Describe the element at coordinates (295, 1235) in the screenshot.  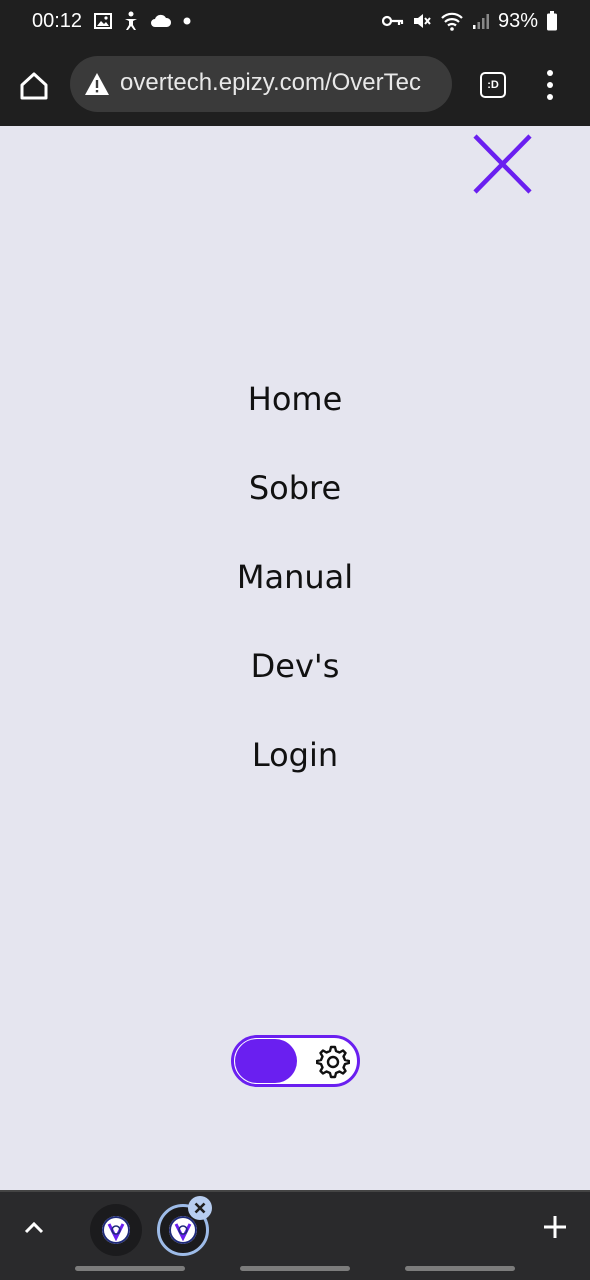
I see `tab-strip` at that location.